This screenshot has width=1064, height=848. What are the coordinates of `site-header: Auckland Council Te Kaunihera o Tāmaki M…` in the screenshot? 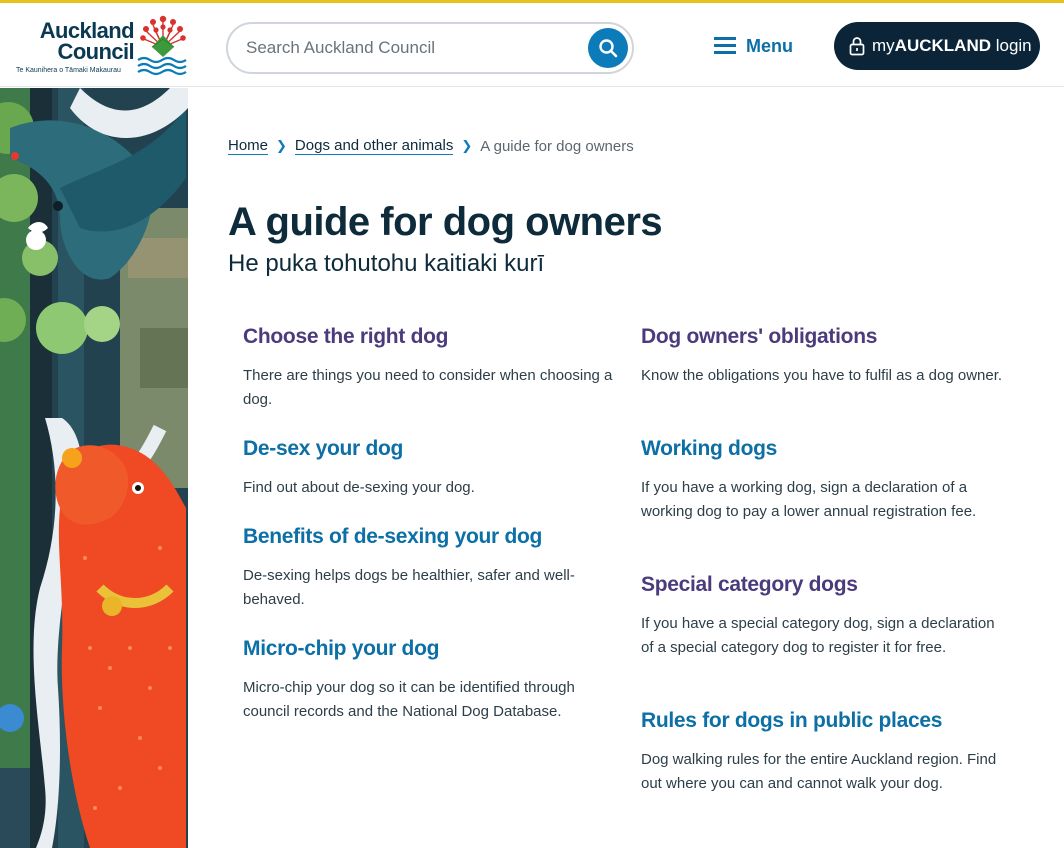 It's located at (532, 45).